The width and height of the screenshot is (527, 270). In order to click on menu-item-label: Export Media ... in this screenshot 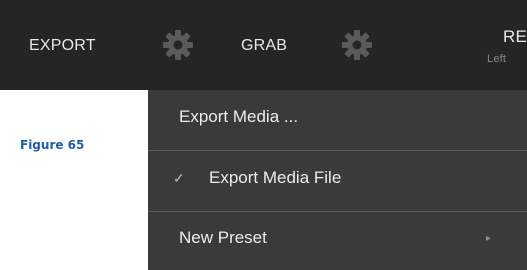, I will do `click(239, 116)`.